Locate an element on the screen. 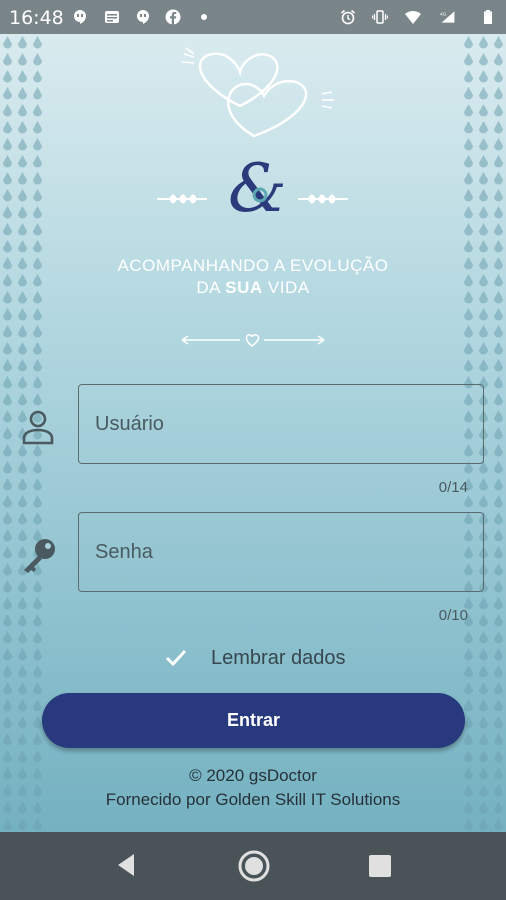 Image resolution: width=506 pixels, height=900 pixels. notification-dot-icon is located at coordinates (204, 17).